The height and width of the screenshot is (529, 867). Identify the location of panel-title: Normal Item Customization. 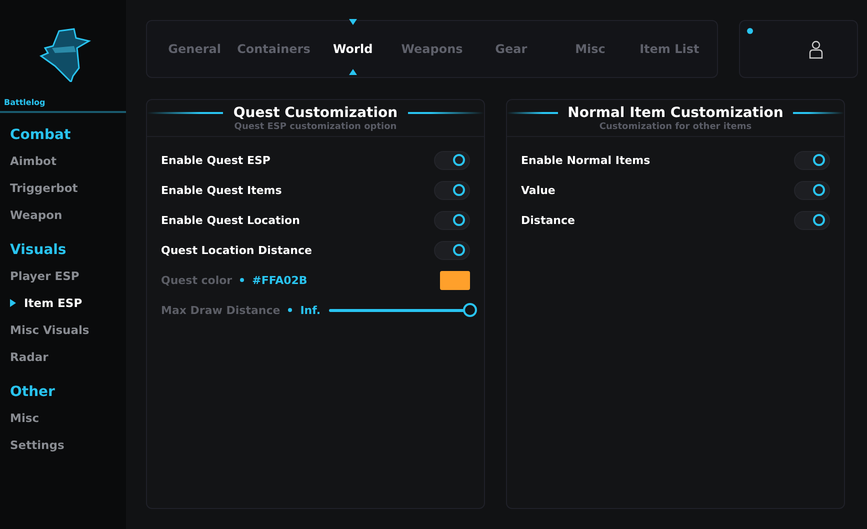
(676, 113).